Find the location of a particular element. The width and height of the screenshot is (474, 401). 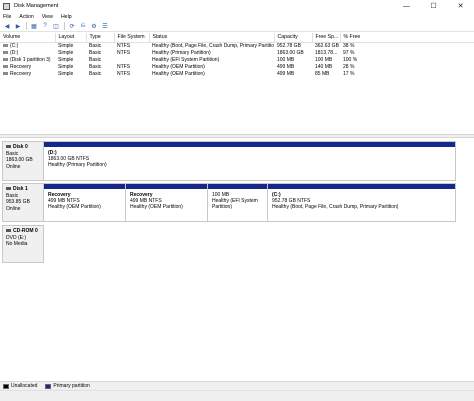

capacity-cell: 100 MB is located at coordinates (286, 59).